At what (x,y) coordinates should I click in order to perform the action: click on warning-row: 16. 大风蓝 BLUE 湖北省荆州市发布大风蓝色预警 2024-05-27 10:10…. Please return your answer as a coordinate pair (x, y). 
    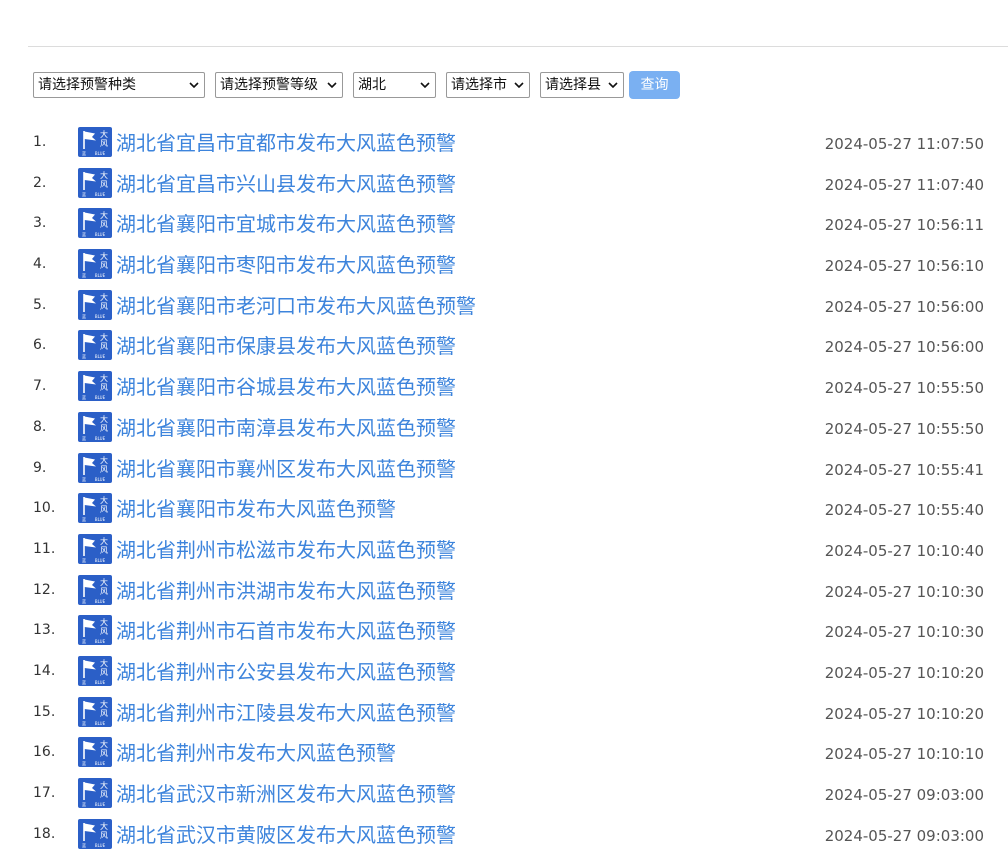
    Looking at the image, I should click on (504, 752).